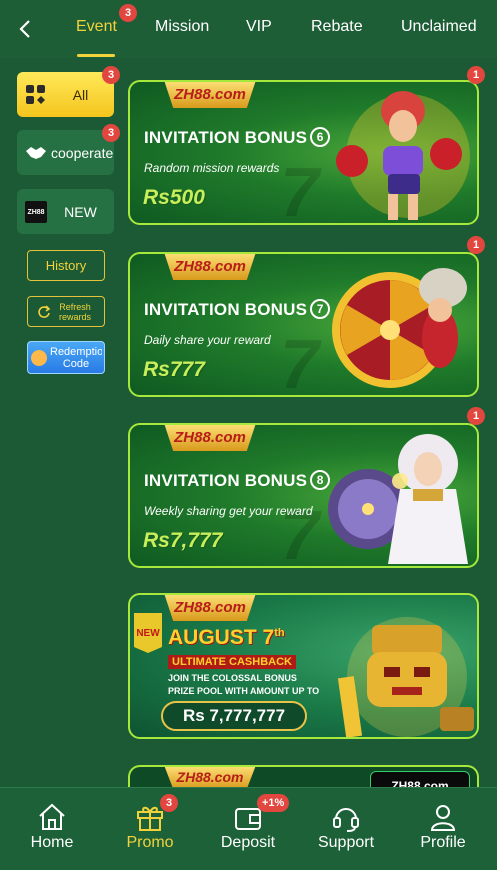  What do you see at coordinates (111, 133) in the screenshot?
I see `category-cooperate-badge: 3` at bounding box center [111, 133].